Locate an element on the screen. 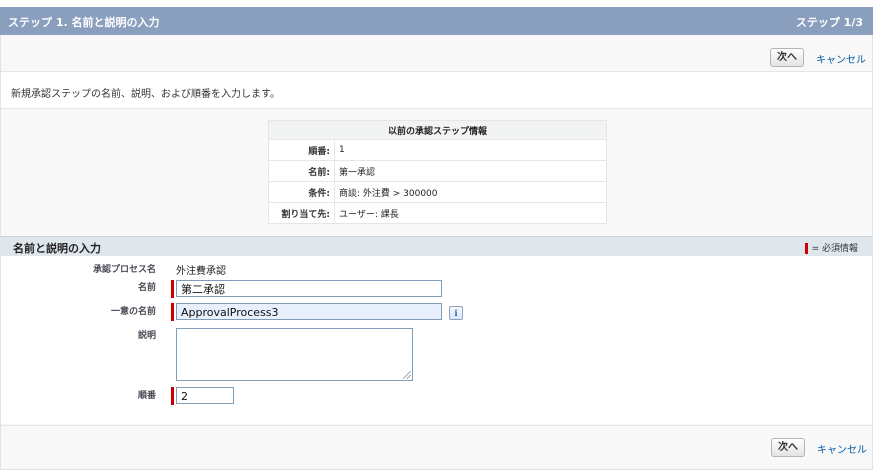  page-title: ステップ 1. 名前と説明の入力 is located at coordinates (84, 22).